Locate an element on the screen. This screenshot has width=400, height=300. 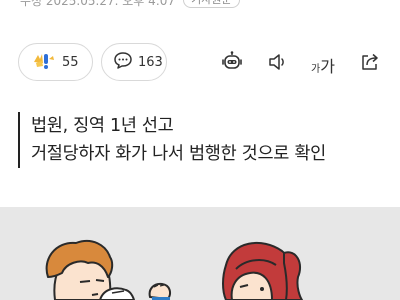
article-subtitle: 법원, 징역 1년 선고 거절당하자 화가 나서 범행한 것으로 확인 is located at coordinates (172, 140).